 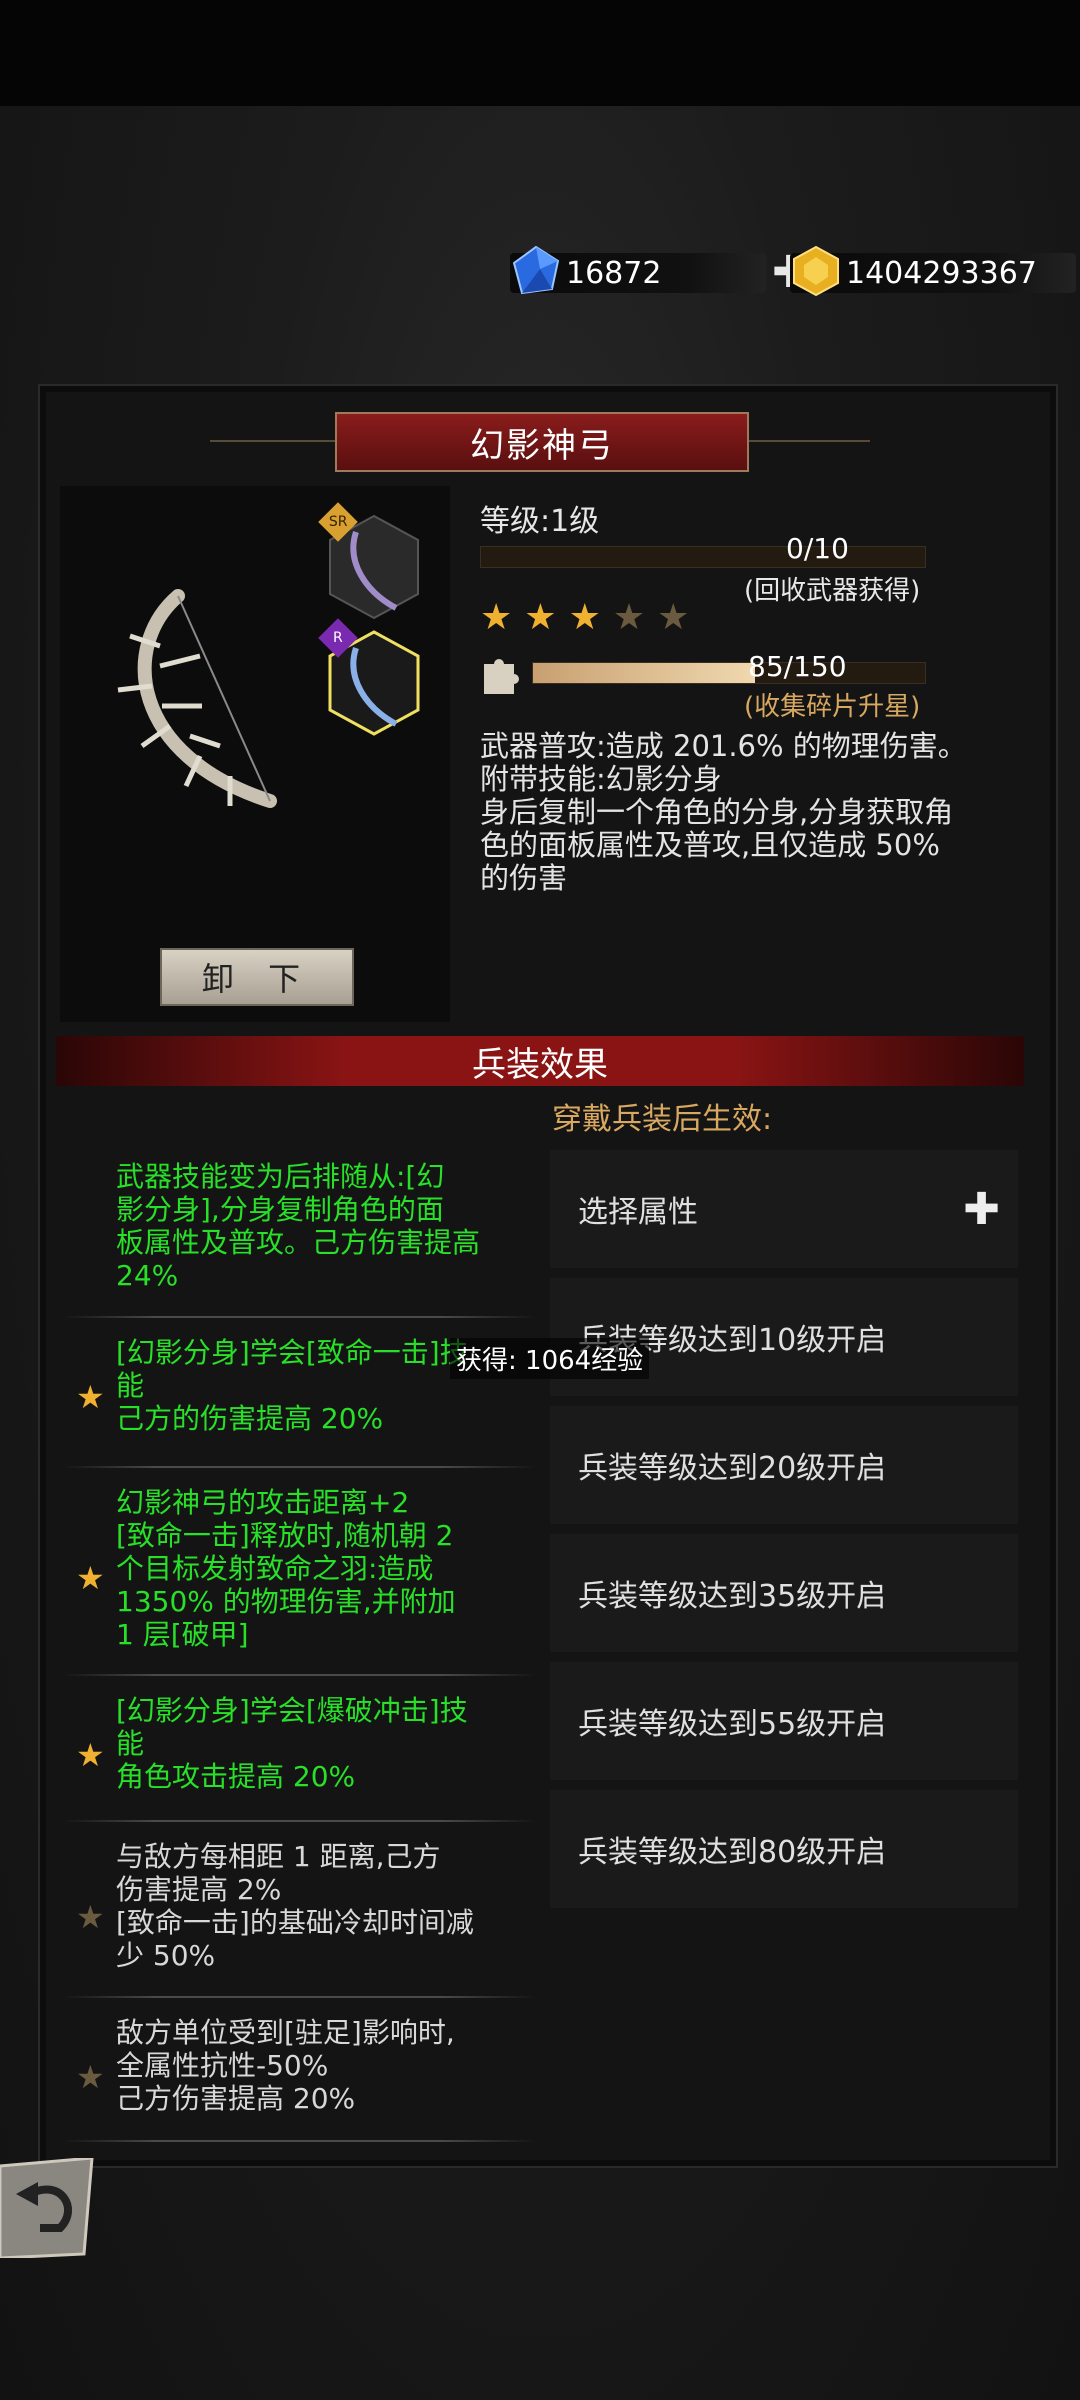 What do you see at coordinates (540, 53) in the screenshot?
I see `status-bar` at bounding box center [540, 53].